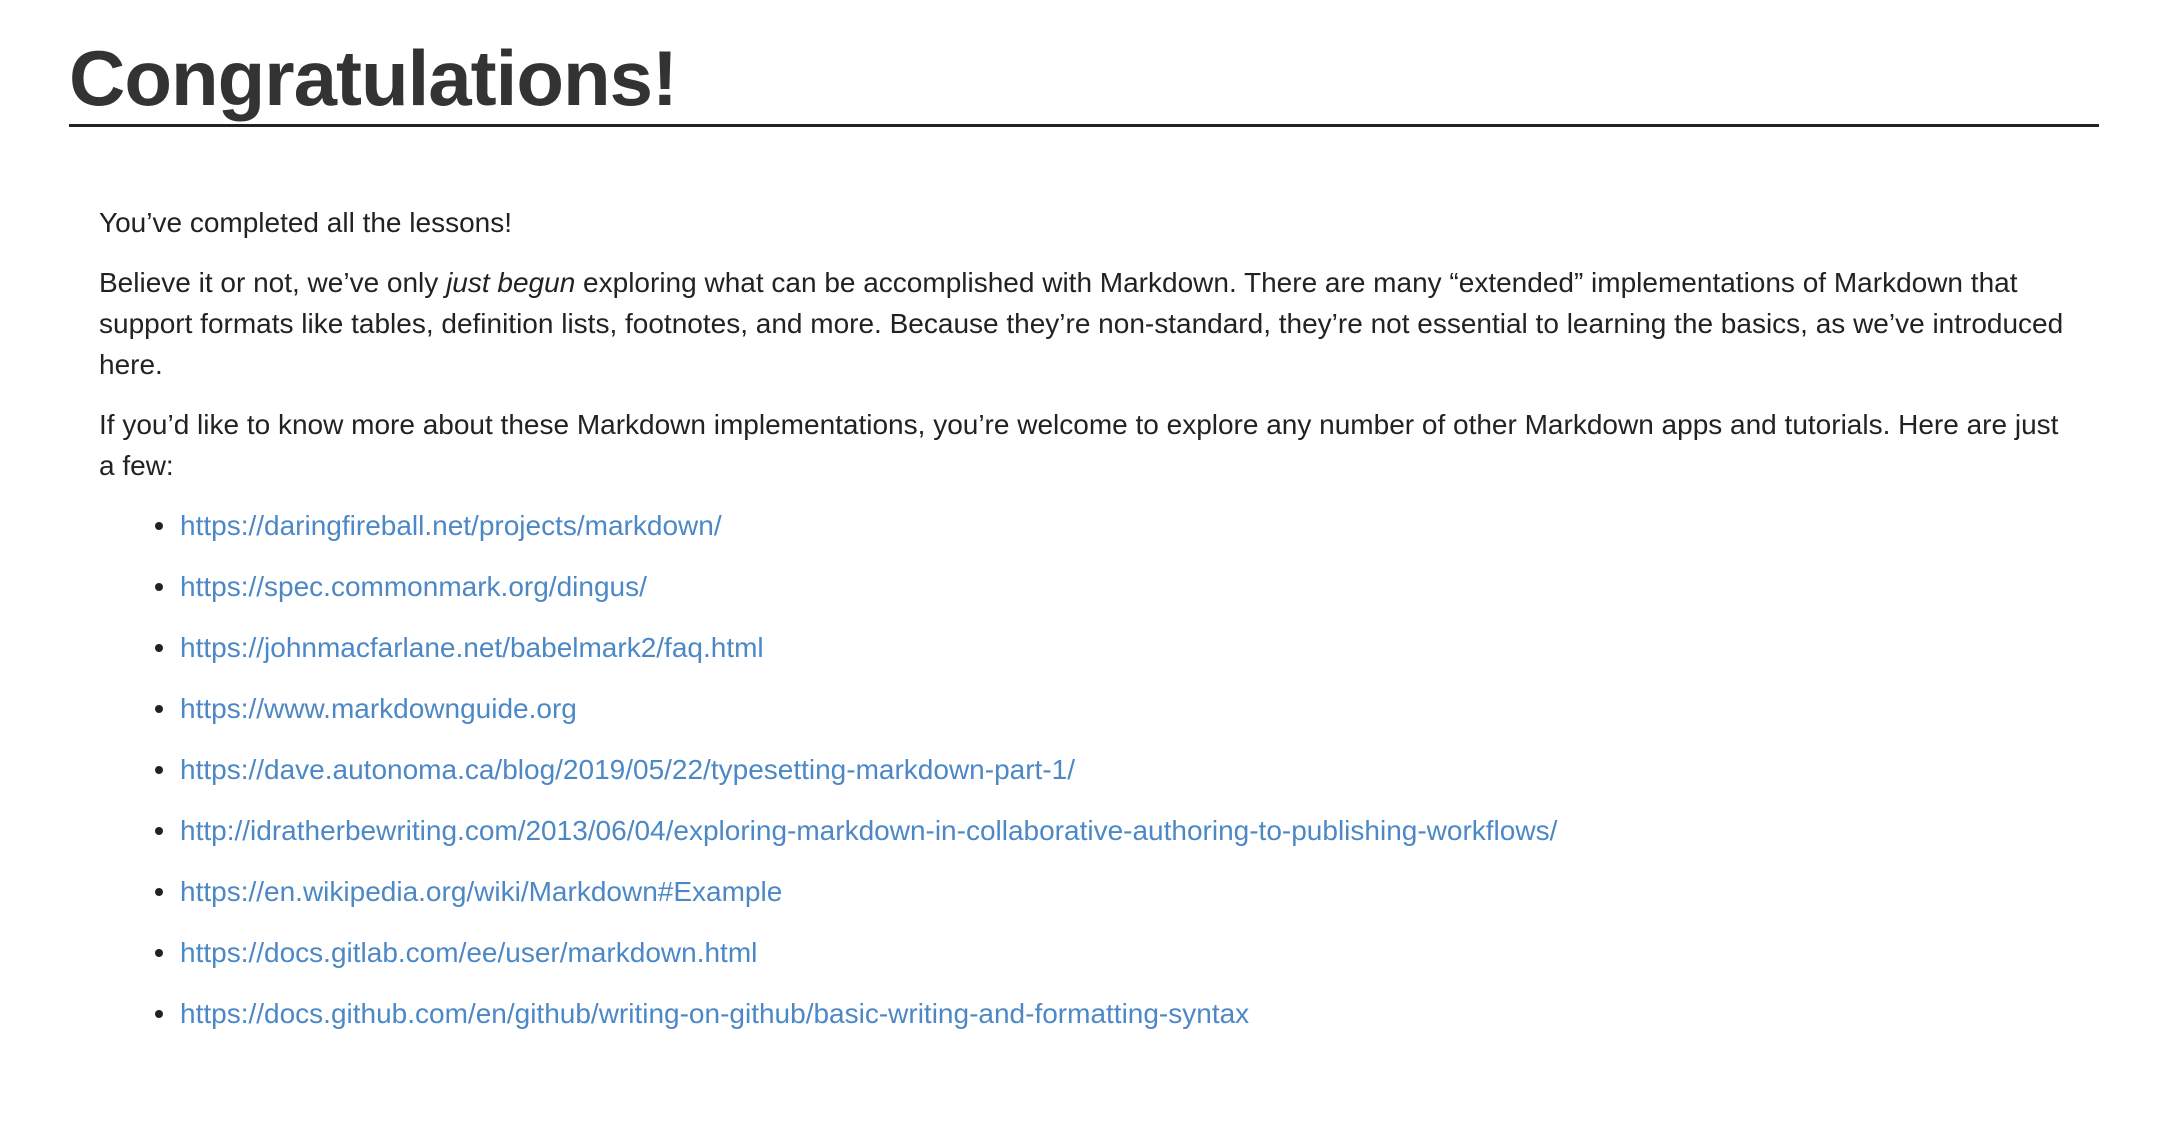 This screenshot has height=1124, width=2176. What do you see at coordinates (1084, 81) in the screenshot?
I see `page-title: Congratulations!` at bounding box center [1084, 81].